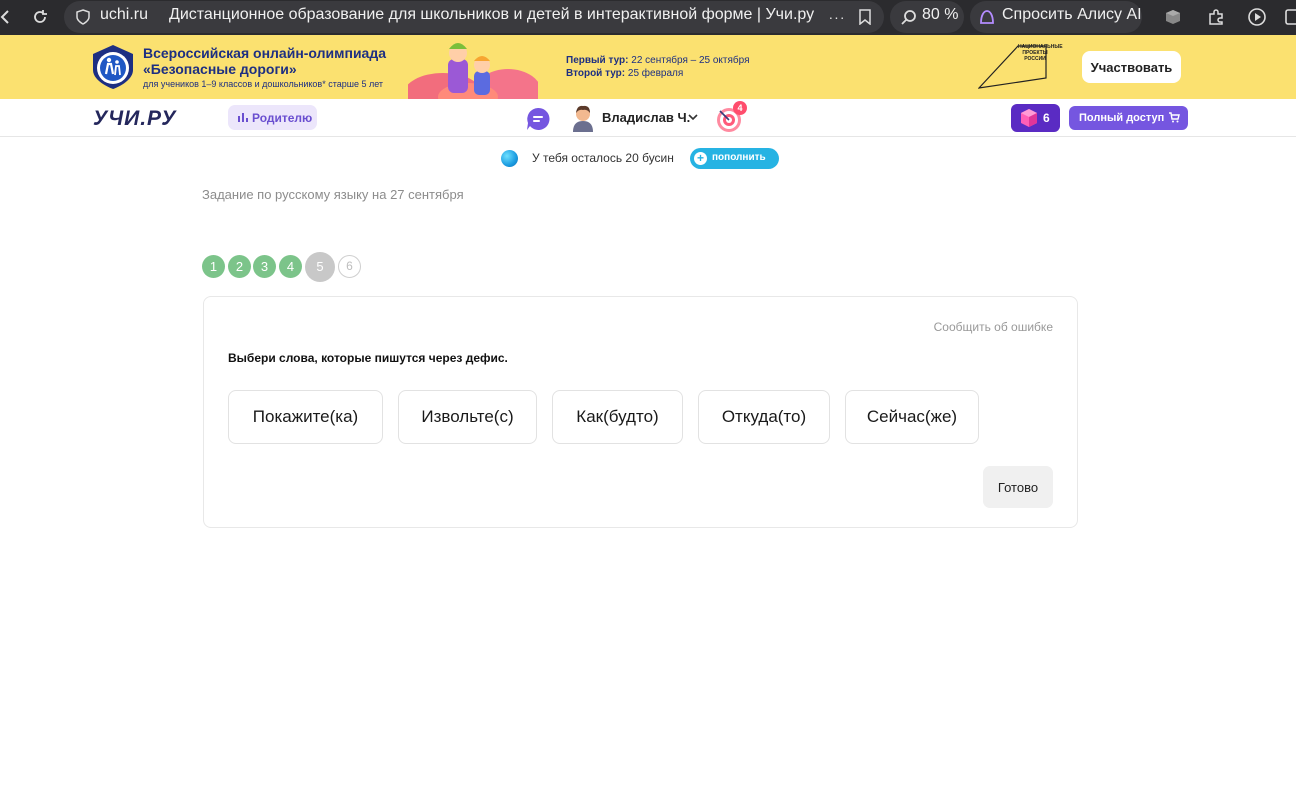 The height and width of the screenshot is (810, 1296). I want to click on bar-chart-icon, so click(243, 118).